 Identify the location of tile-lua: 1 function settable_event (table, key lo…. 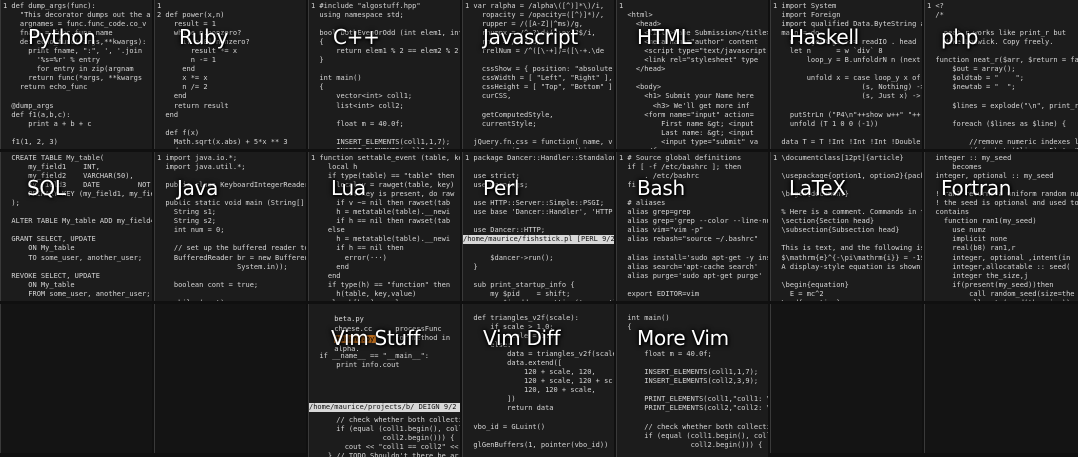
(384, 226).